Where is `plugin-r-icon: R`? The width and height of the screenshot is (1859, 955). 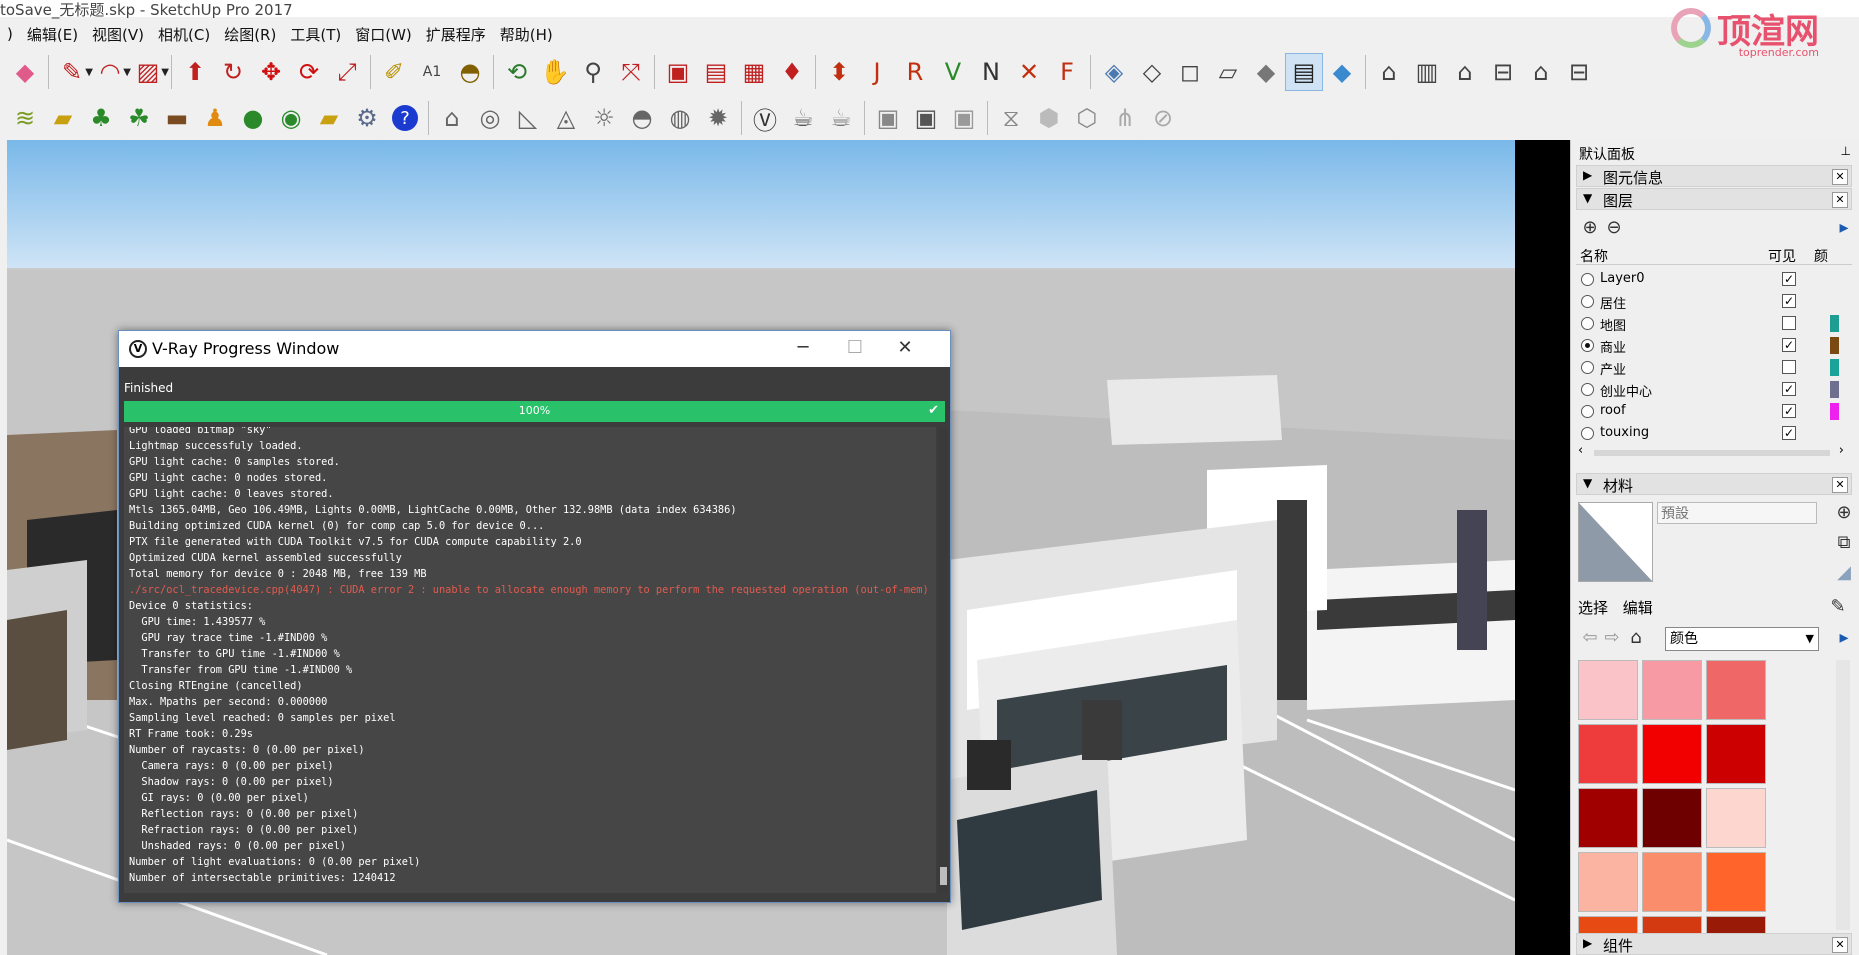 plugin-r-icon: R is located at coordinates (915, 72).